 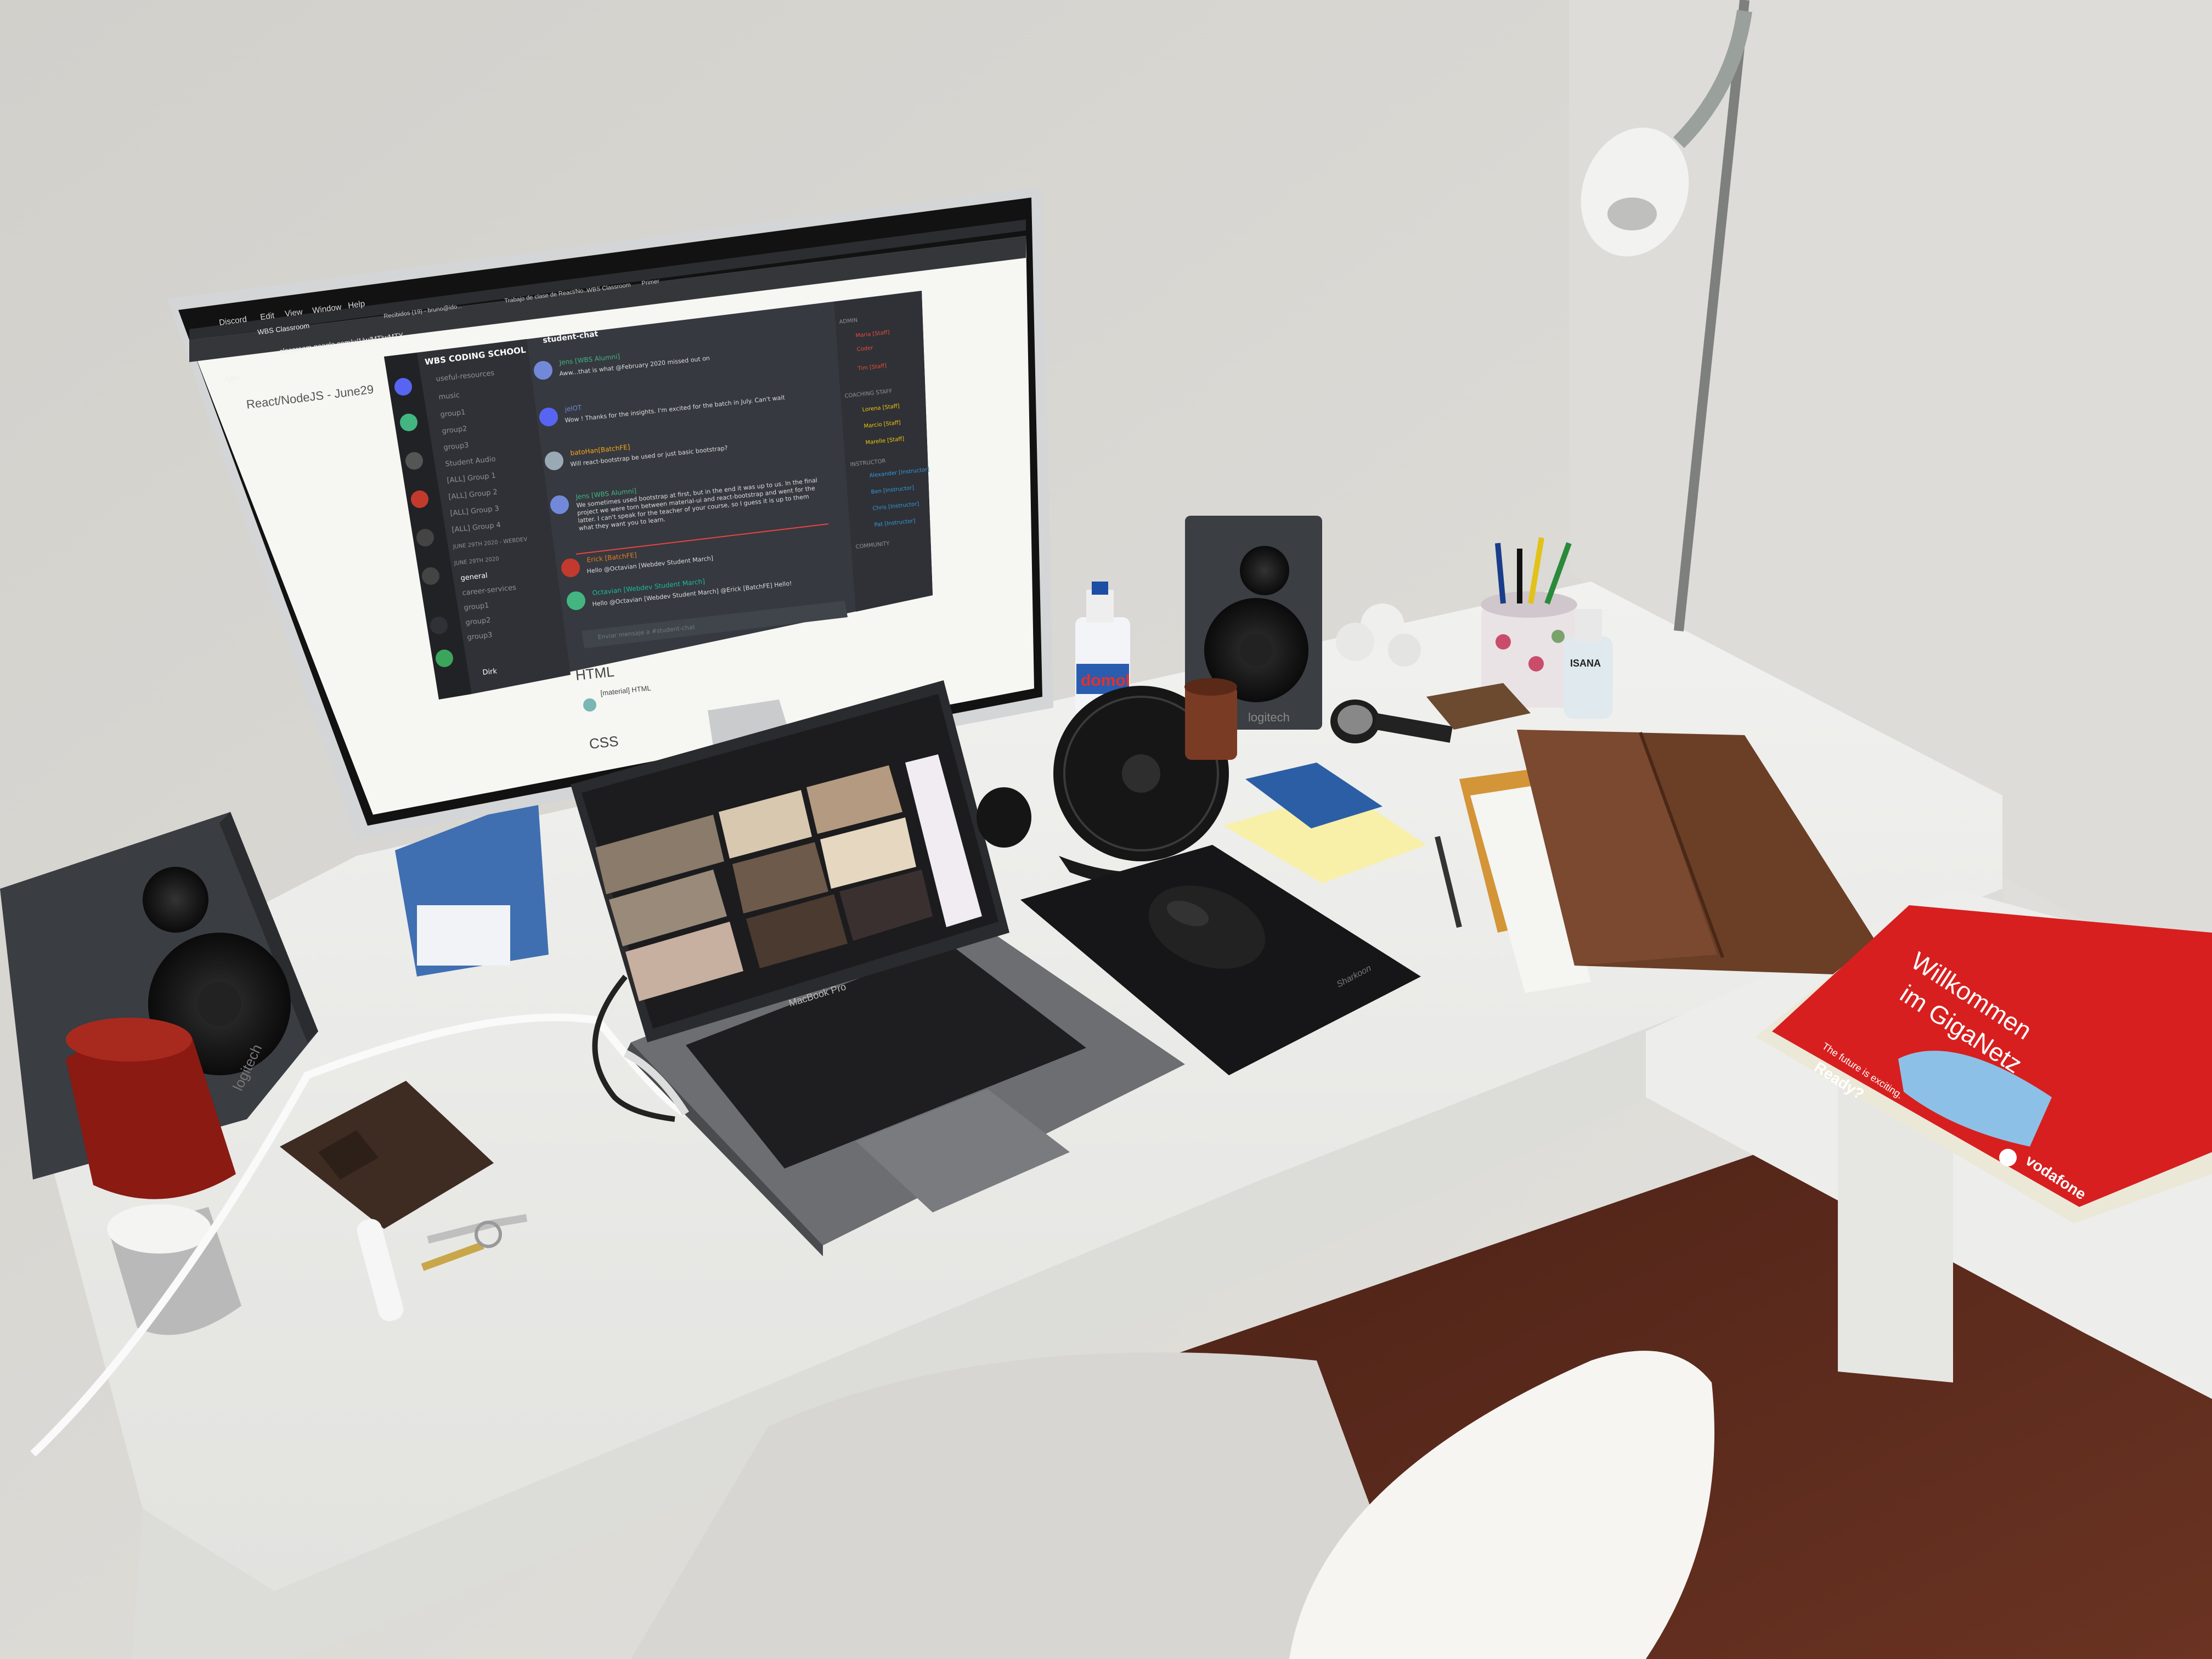 I want to click on bottle-label: ISANA, so click(x=1586, y=663).